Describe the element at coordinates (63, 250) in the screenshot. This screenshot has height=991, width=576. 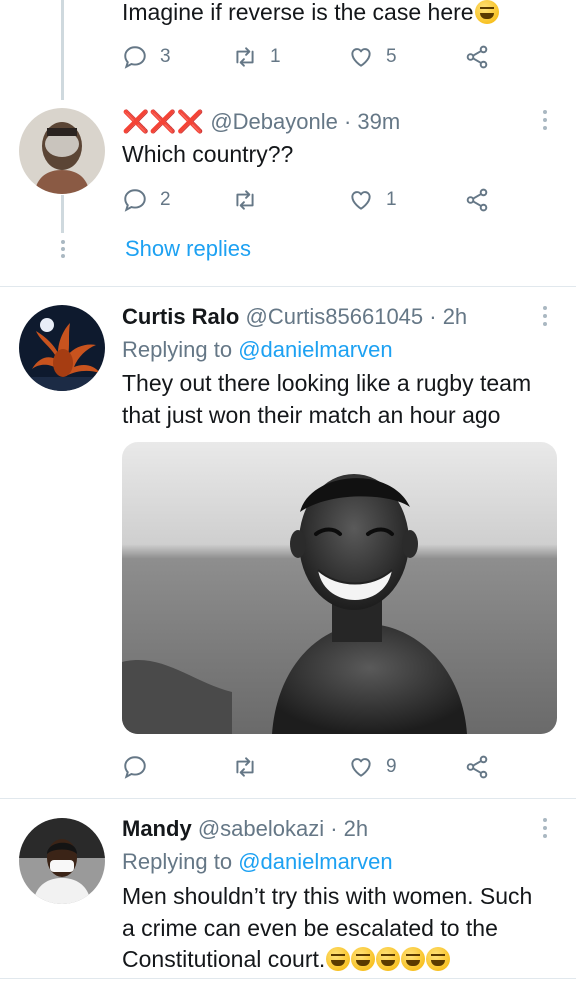
I see `thread-ellipsis-icon` at that location.